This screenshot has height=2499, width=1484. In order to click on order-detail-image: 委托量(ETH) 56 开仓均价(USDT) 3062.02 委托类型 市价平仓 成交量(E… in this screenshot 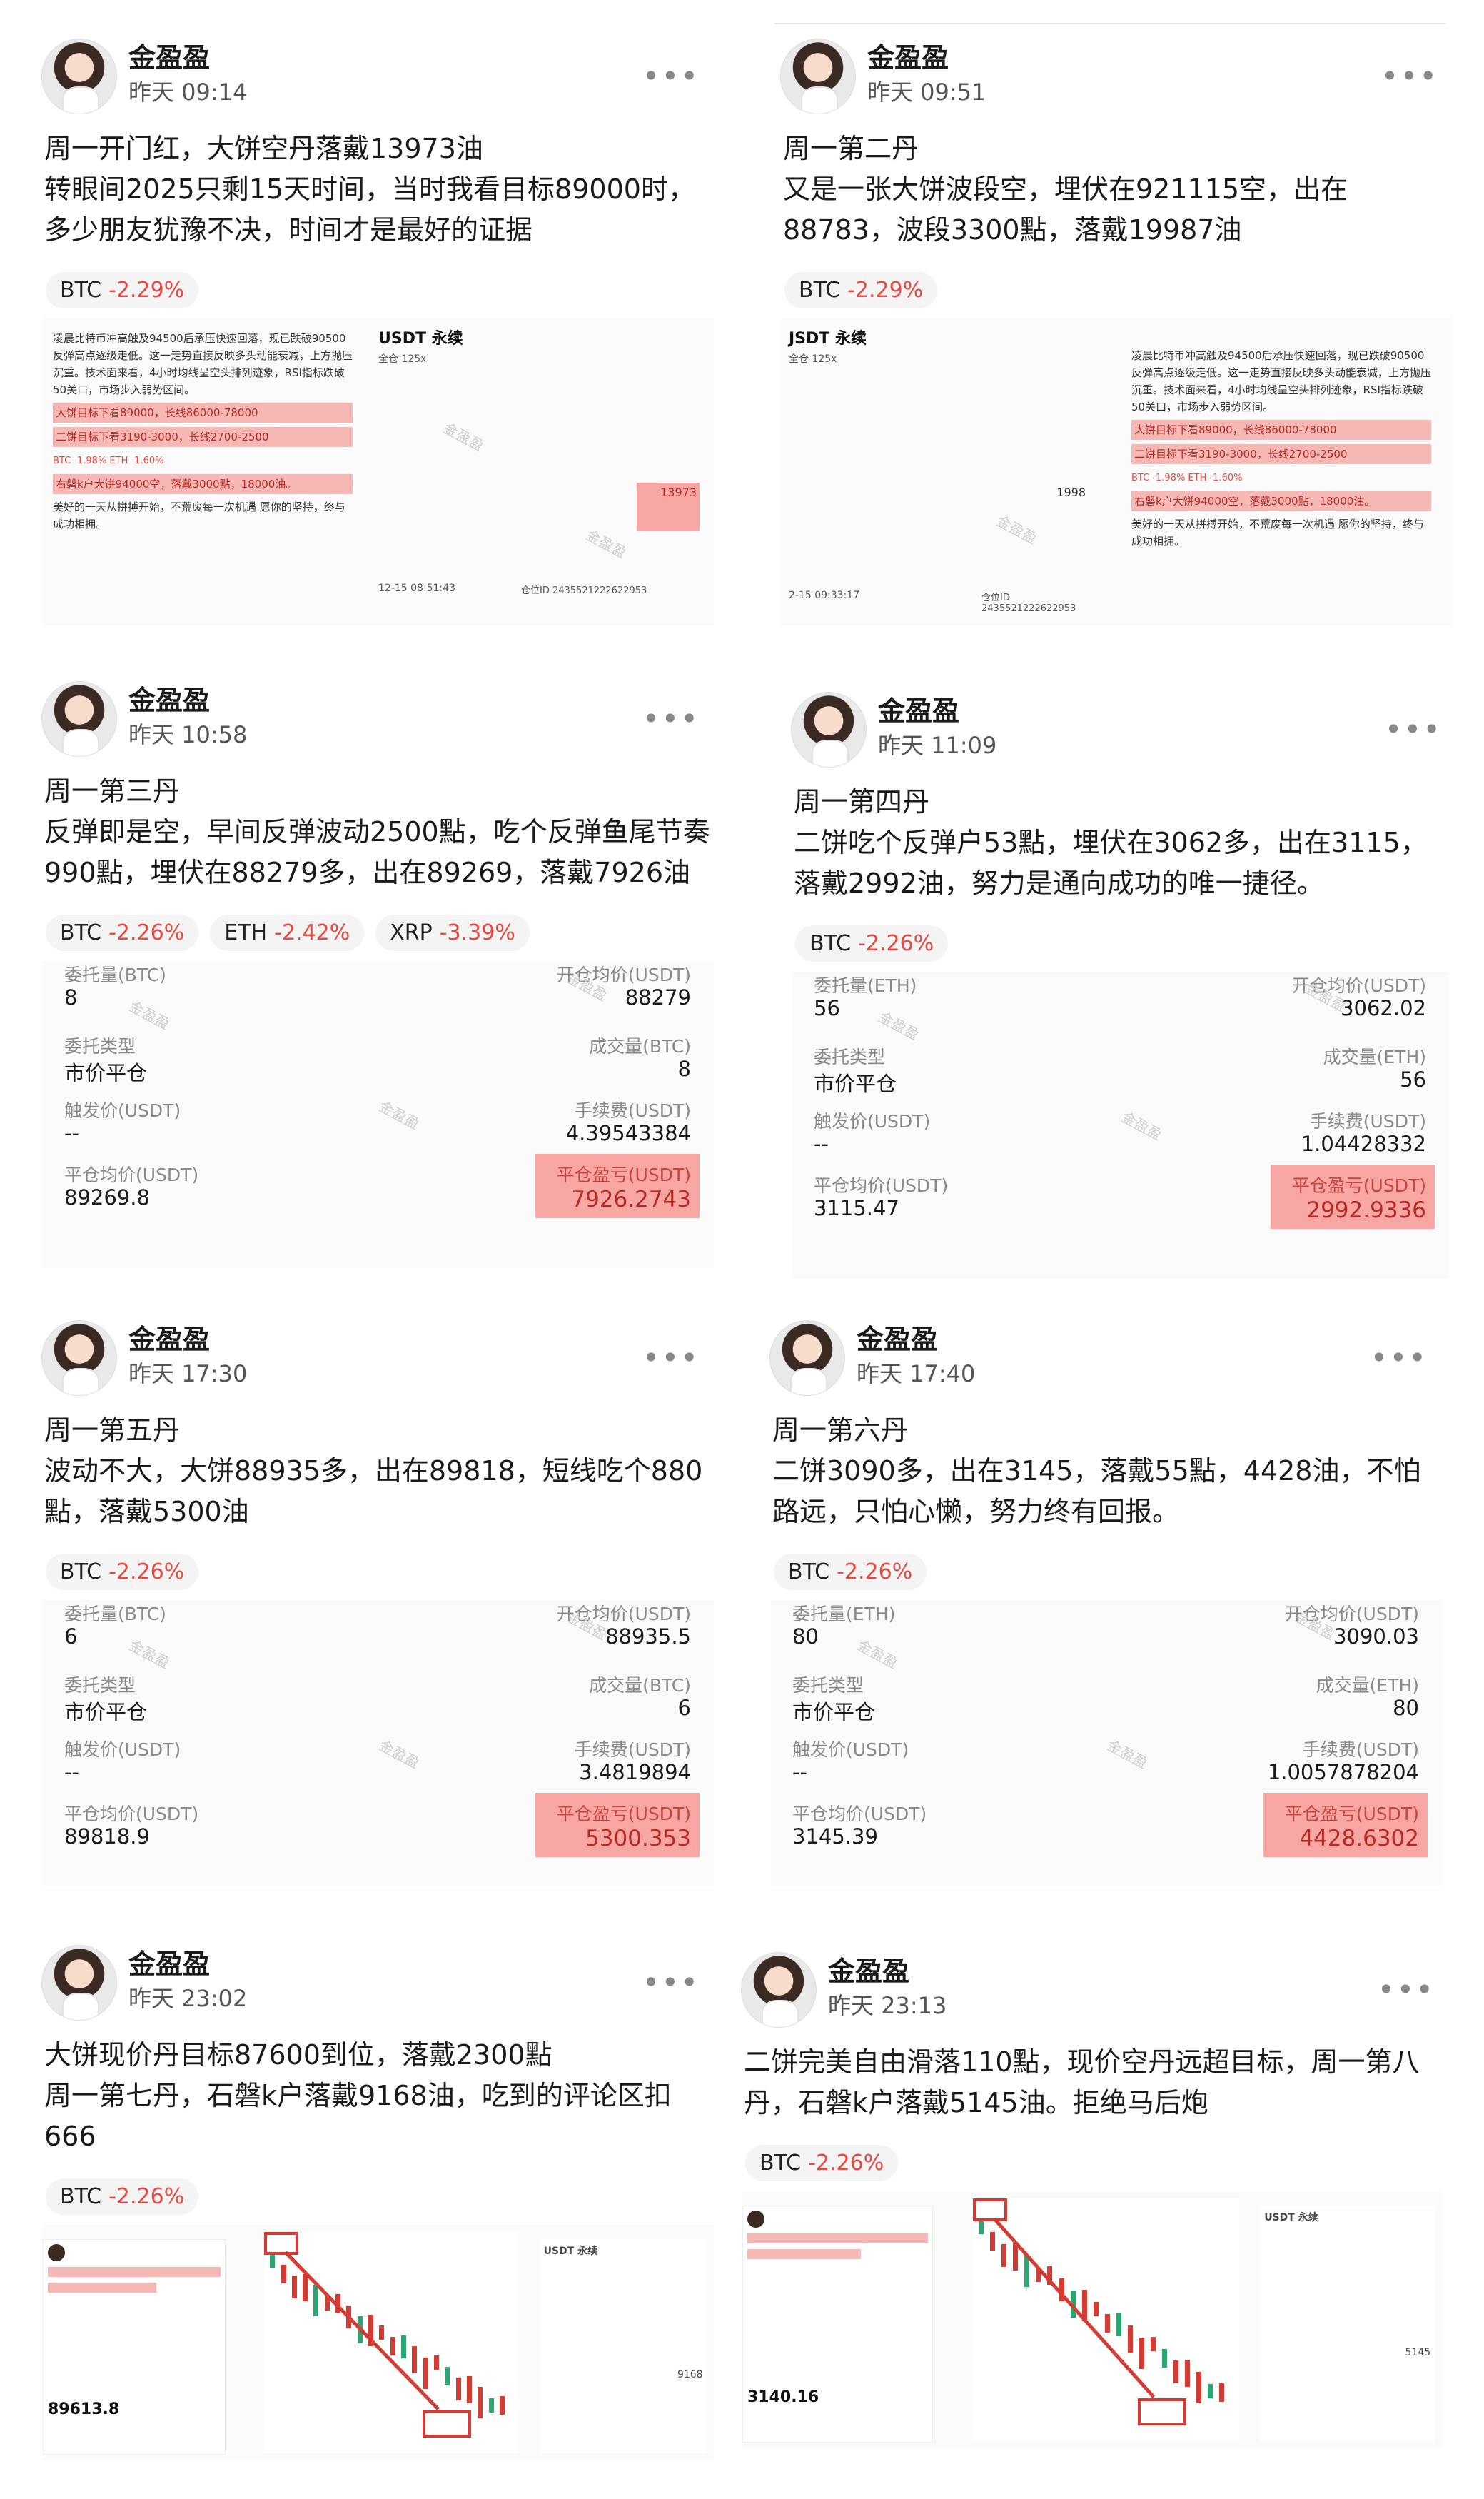, I will do `click(1120, 1125)`.